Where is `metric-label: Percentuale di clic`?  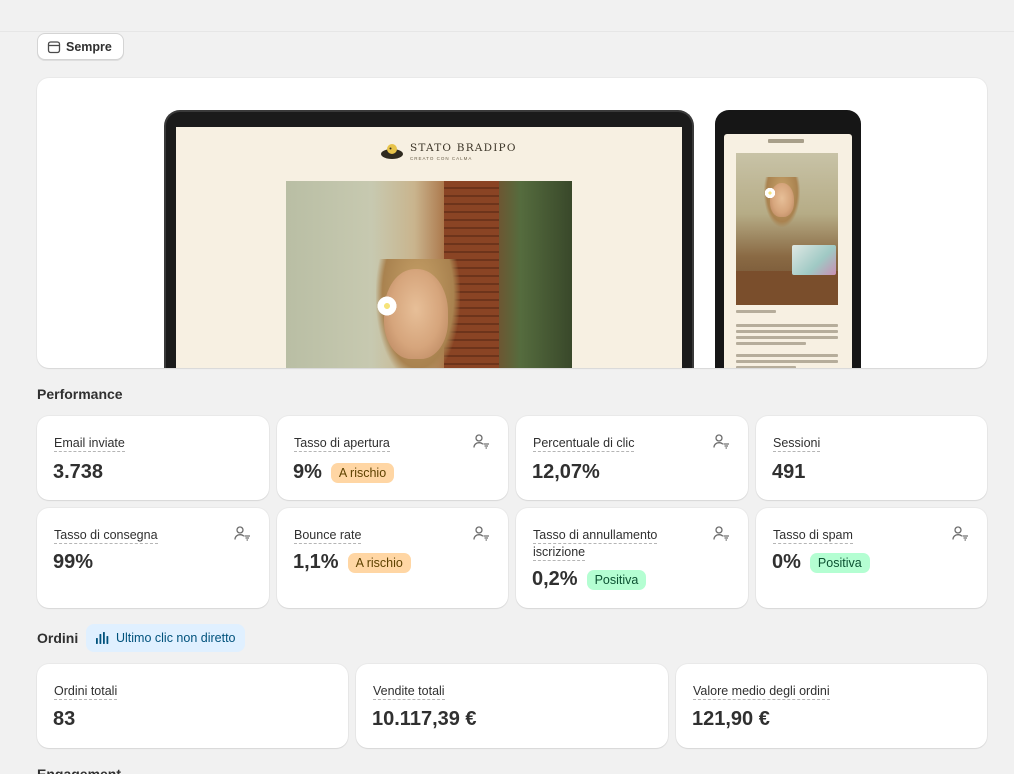 metric-label: Percentuale di clic is located at coordinates (584, 444).